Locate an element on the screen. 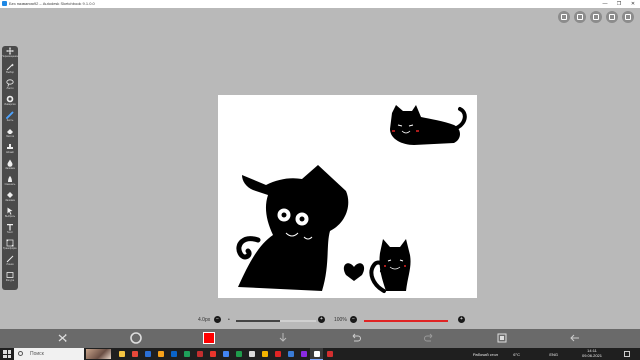 This screenshot has width=640, height=360. eraser-icon is located at coordinates (10, 131).